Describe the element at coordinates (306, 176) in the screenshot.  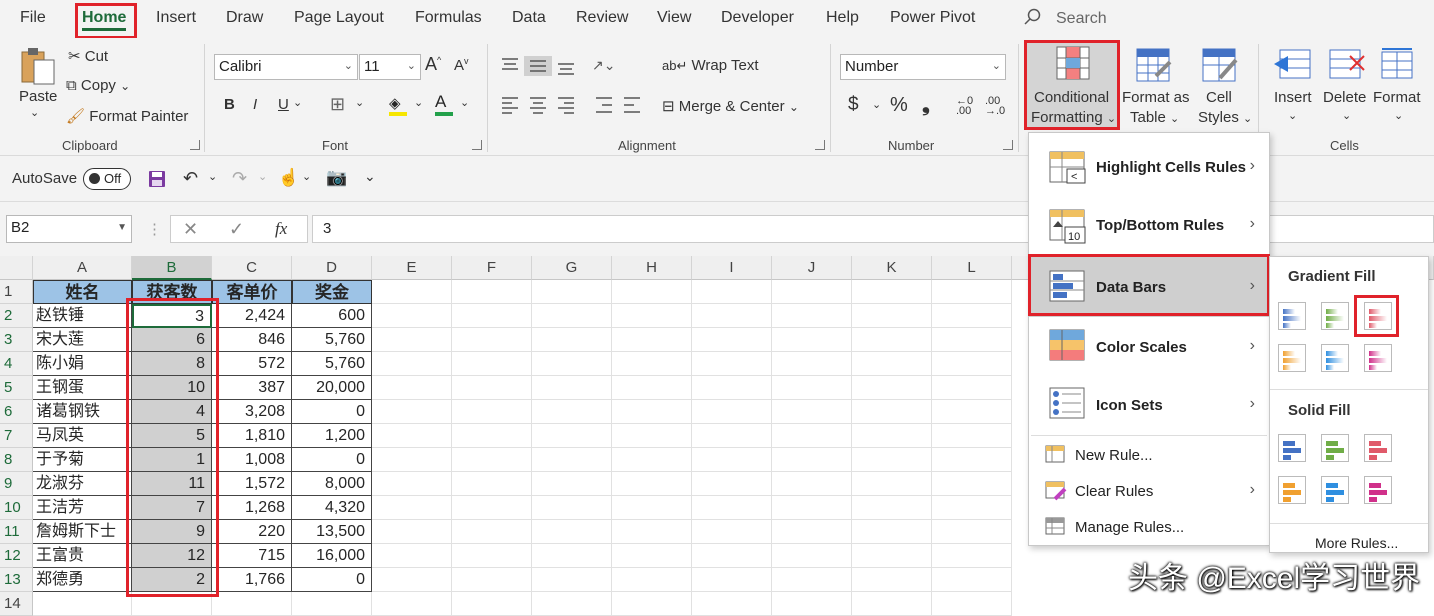
I see `touch-chevron-icon: ⌄` at that location.